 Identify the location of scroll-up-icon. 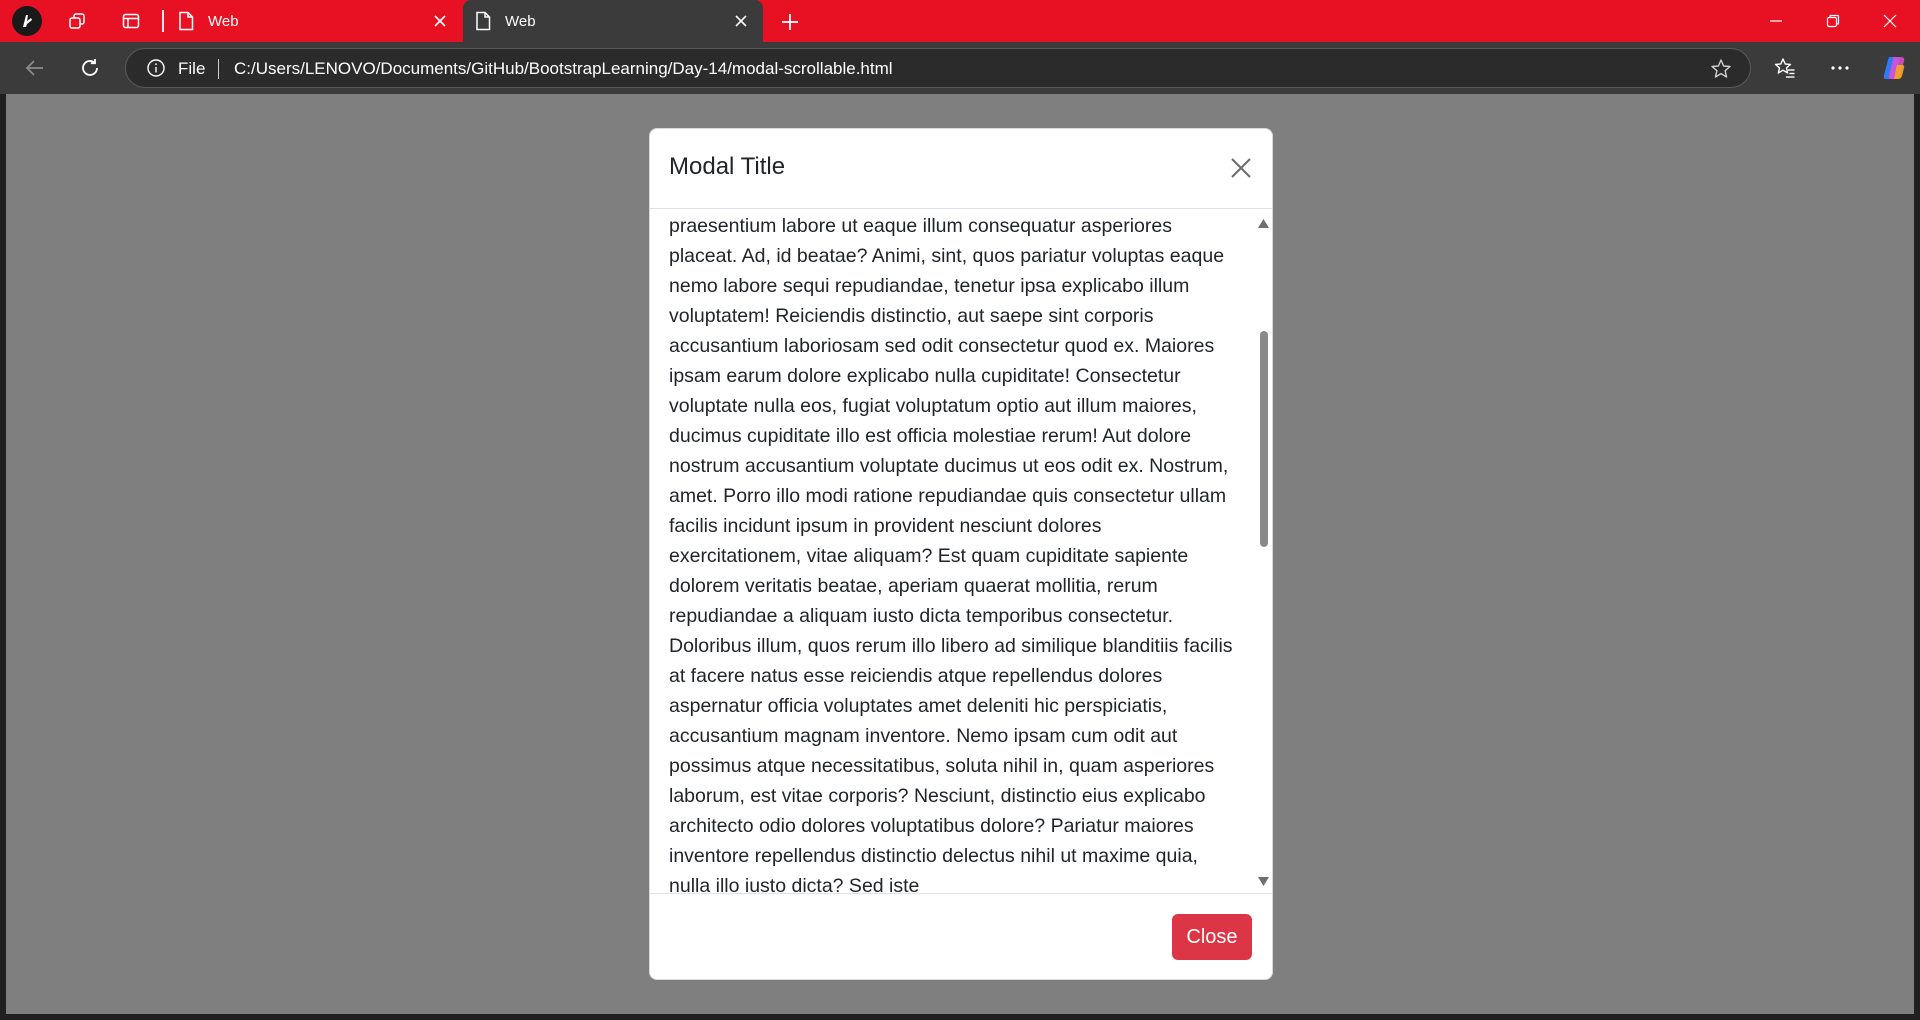
(1263, 223).